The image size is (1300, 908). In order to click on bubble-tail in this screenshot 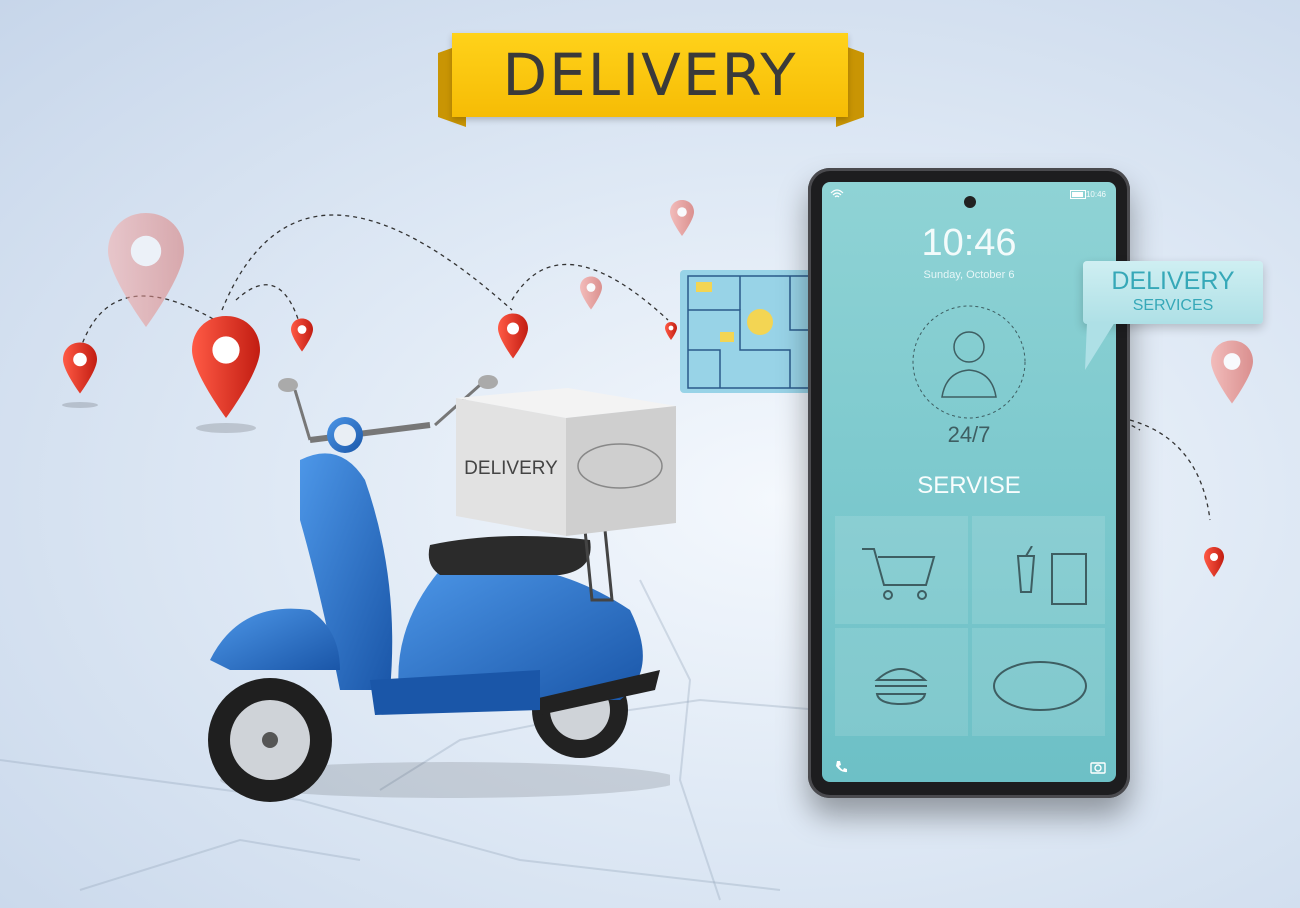, I will do `click(1100, 346)`.